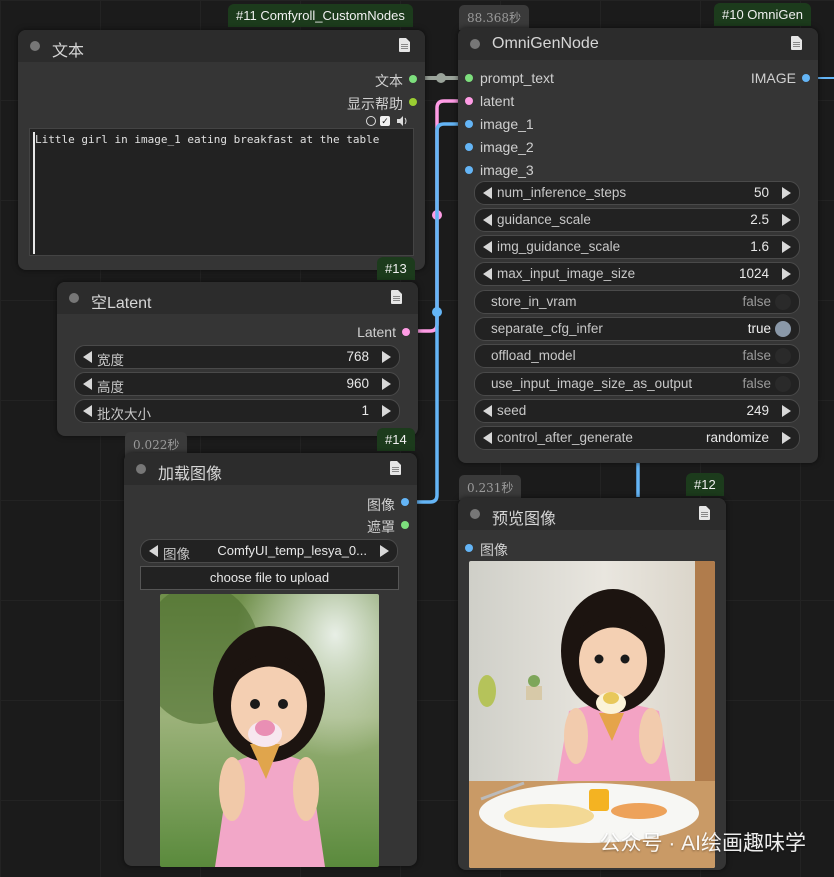 The width and height of the screenshot is (834, 877). I want to click on seed-widget: seed 249, so click(637, 411).